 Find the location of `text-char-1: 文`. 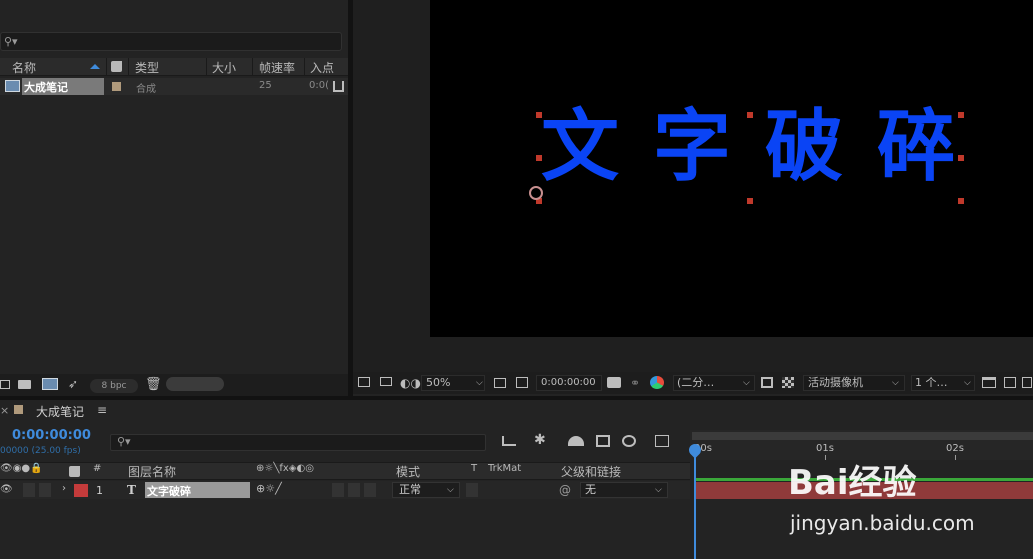

text-char-1: 文 is located at coordinates (580, 147).